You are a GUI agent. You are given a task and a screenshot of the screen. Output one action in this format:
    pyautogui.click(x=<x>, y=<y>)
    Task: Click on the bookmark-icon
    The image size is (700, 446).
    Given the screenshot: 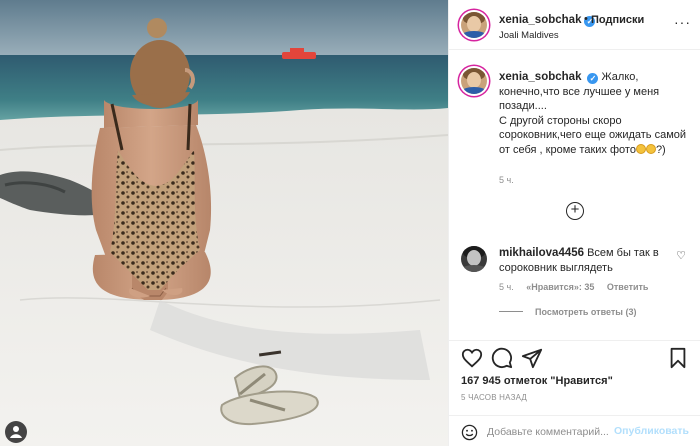 What is the action you would take?
    pyautogui.click(x=678, y=358)
    